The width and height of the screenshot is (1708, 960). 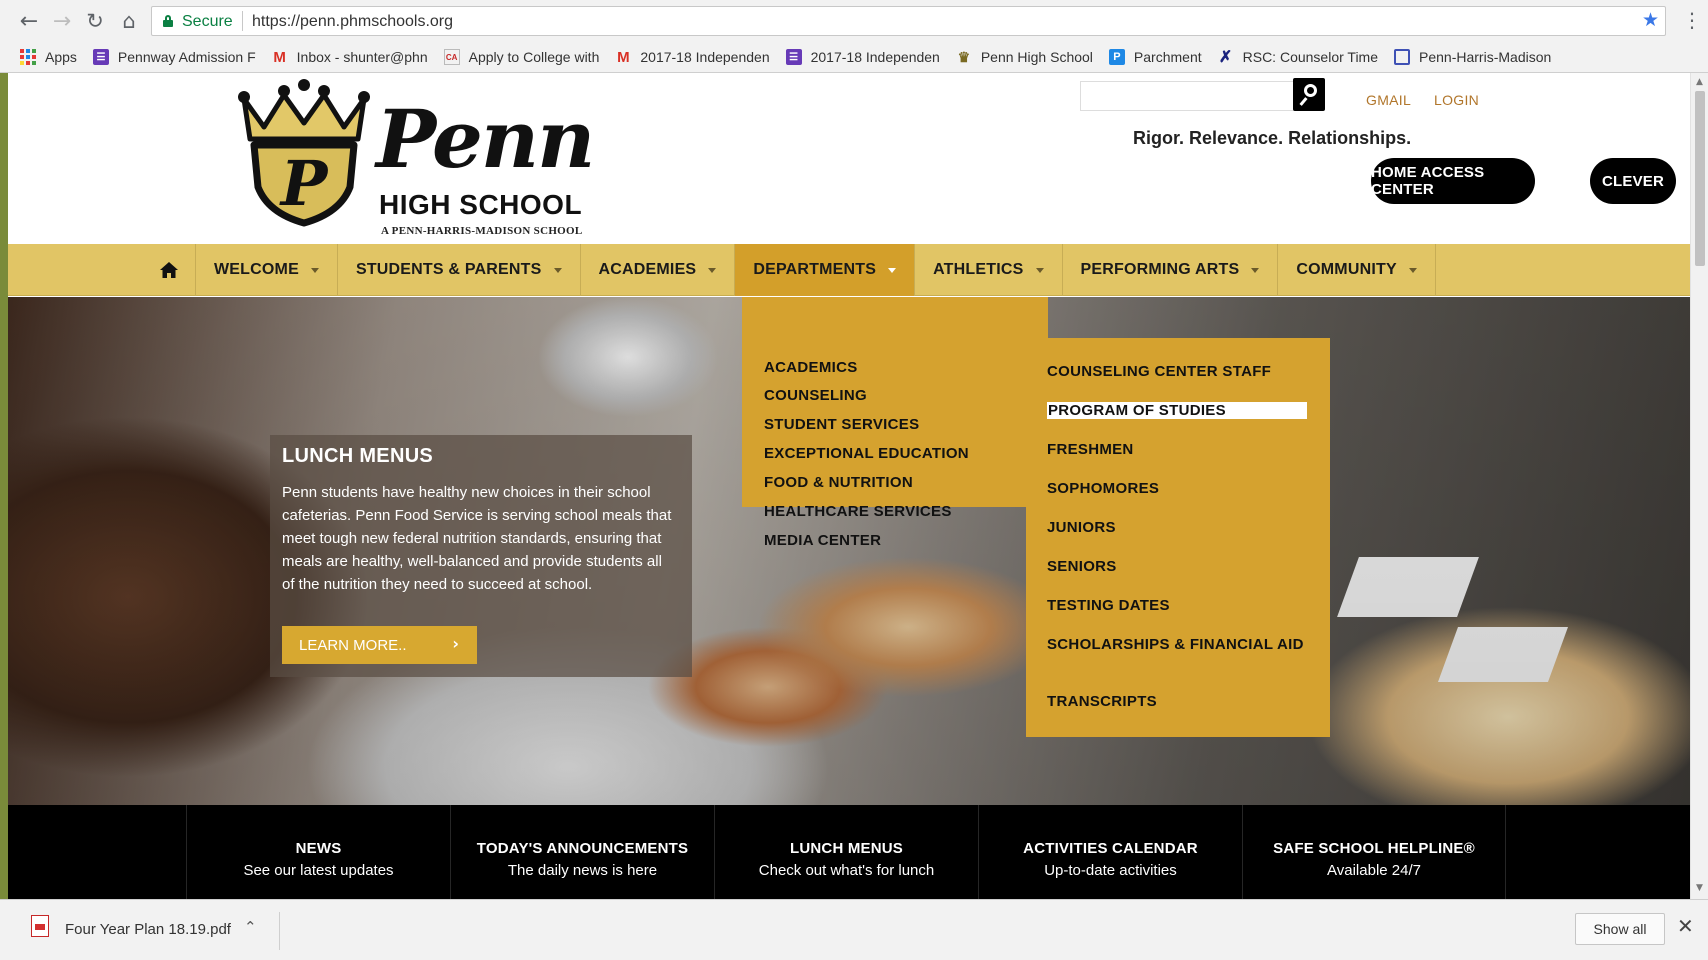 What do you see at coordinates (28, 57) in the screenshot?
I see `apps-grid-icon` at bounding box center [28, 57].